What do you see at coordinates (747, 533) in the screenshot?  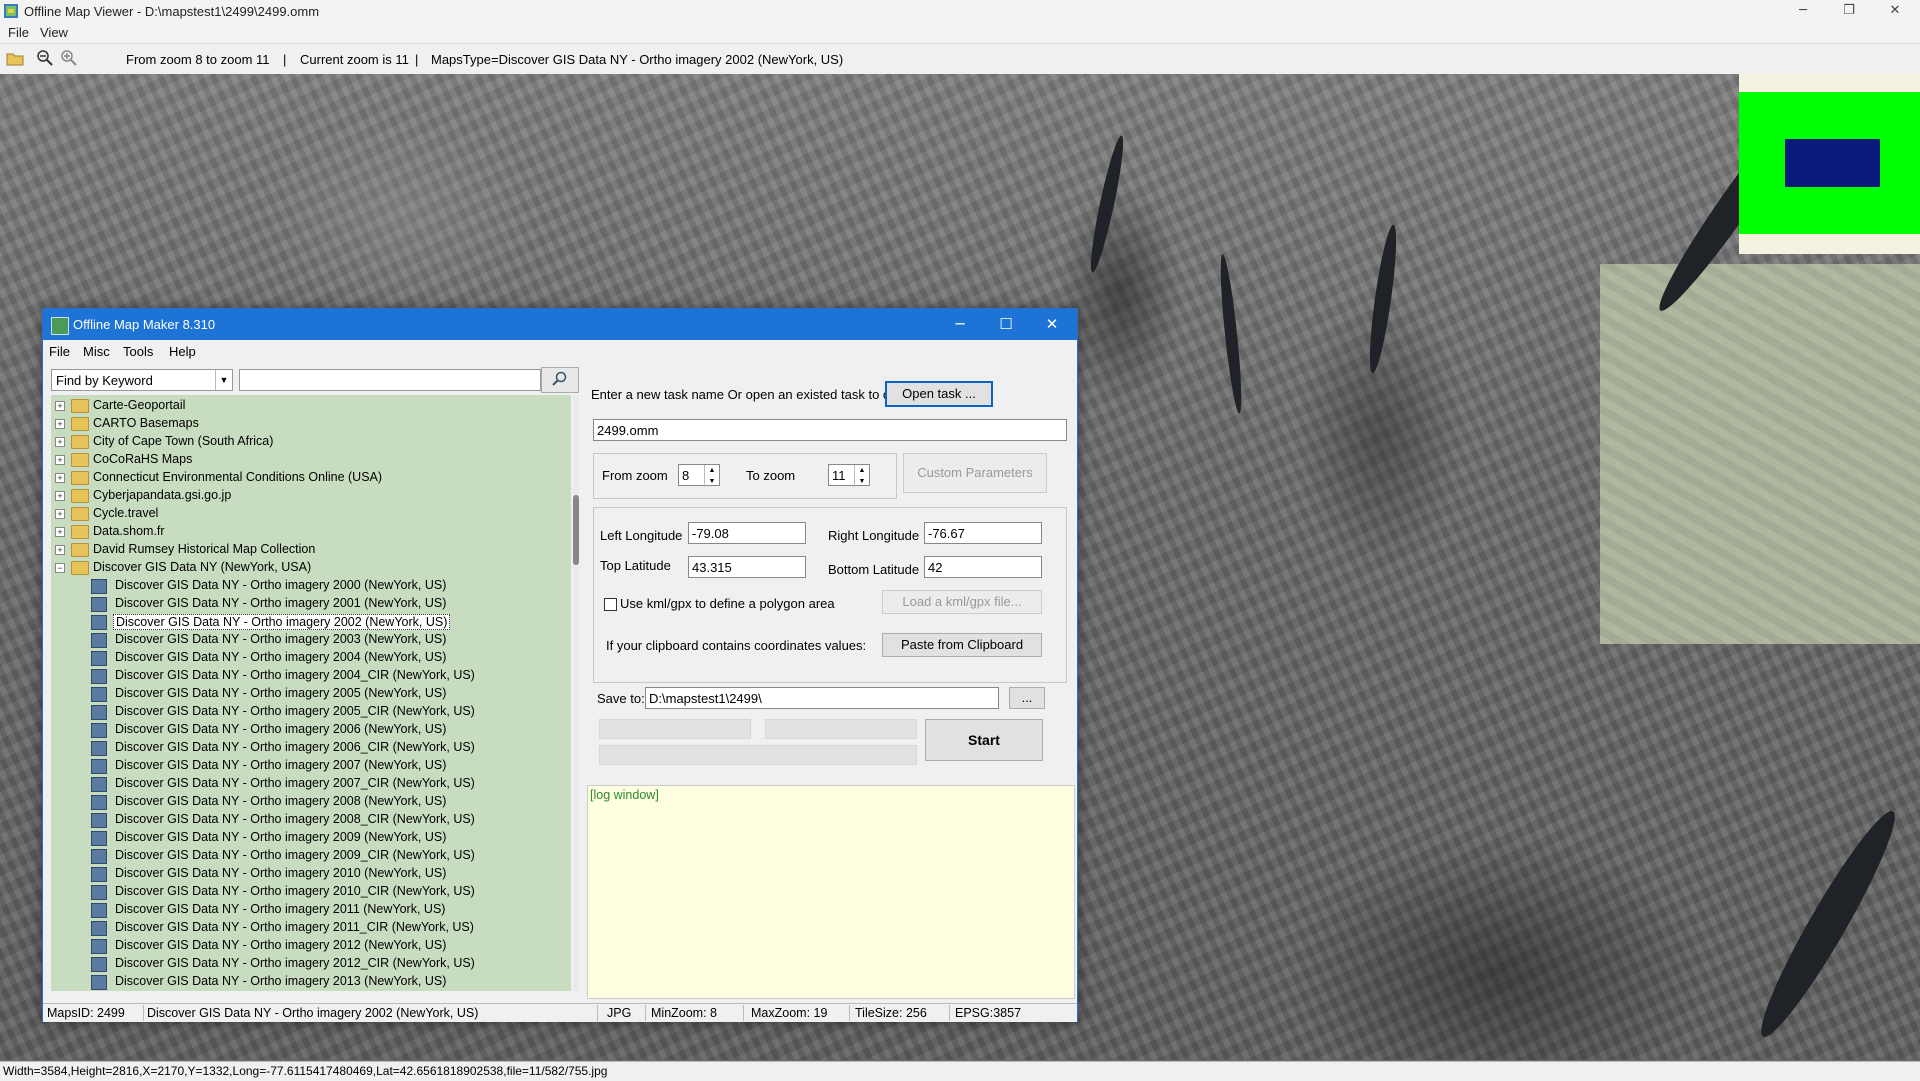 I see `left-longitude-input: -79.08` at bounding box center [747, 533].